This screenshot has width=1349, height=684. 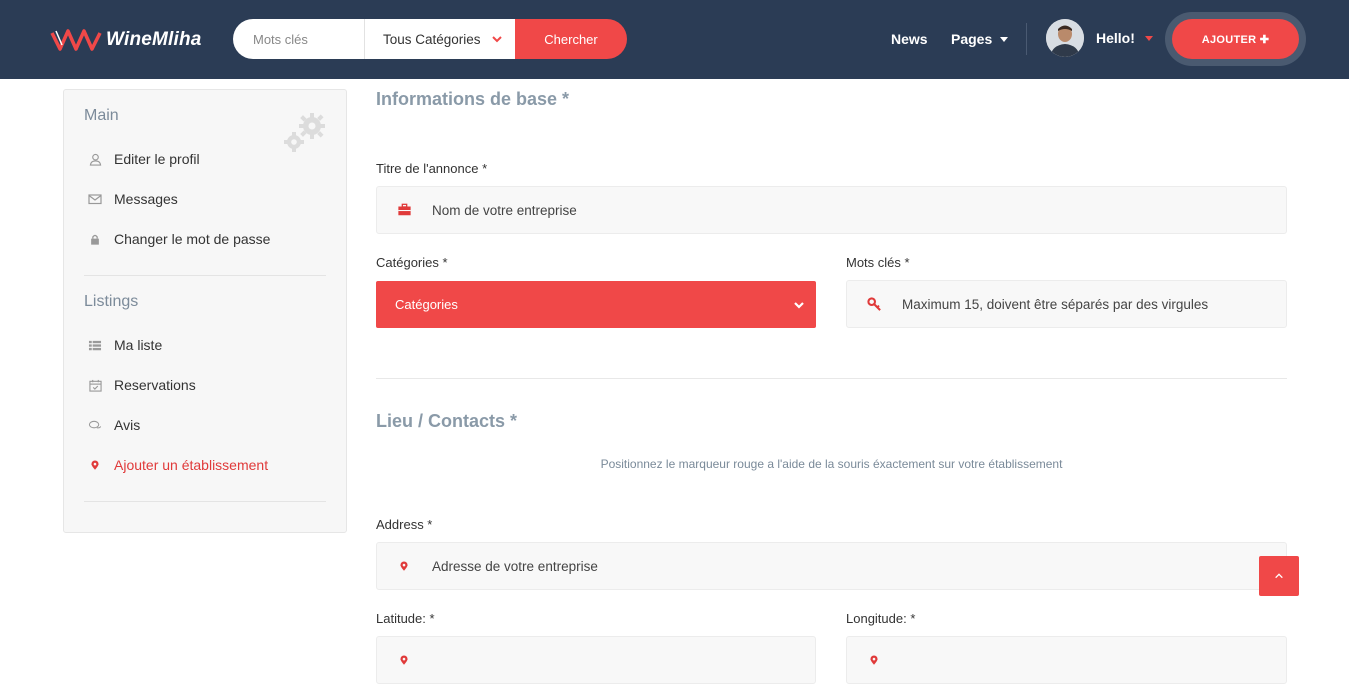 What do you see at coordinates (618, 660) in the screenshot?
I see `latitude-input` at bounding box center [618, 660].